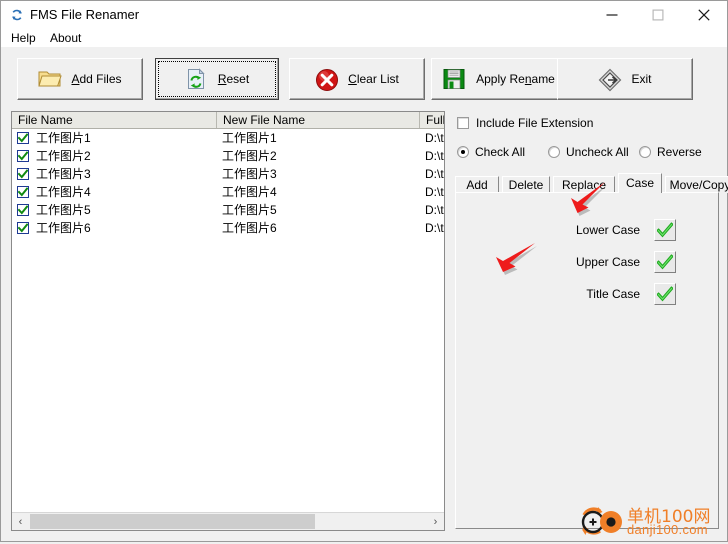 This screenshot has height=544, width=728. I want to click on table-row: 工作图片2 工作图片2 D:\t, so click(228, 156).